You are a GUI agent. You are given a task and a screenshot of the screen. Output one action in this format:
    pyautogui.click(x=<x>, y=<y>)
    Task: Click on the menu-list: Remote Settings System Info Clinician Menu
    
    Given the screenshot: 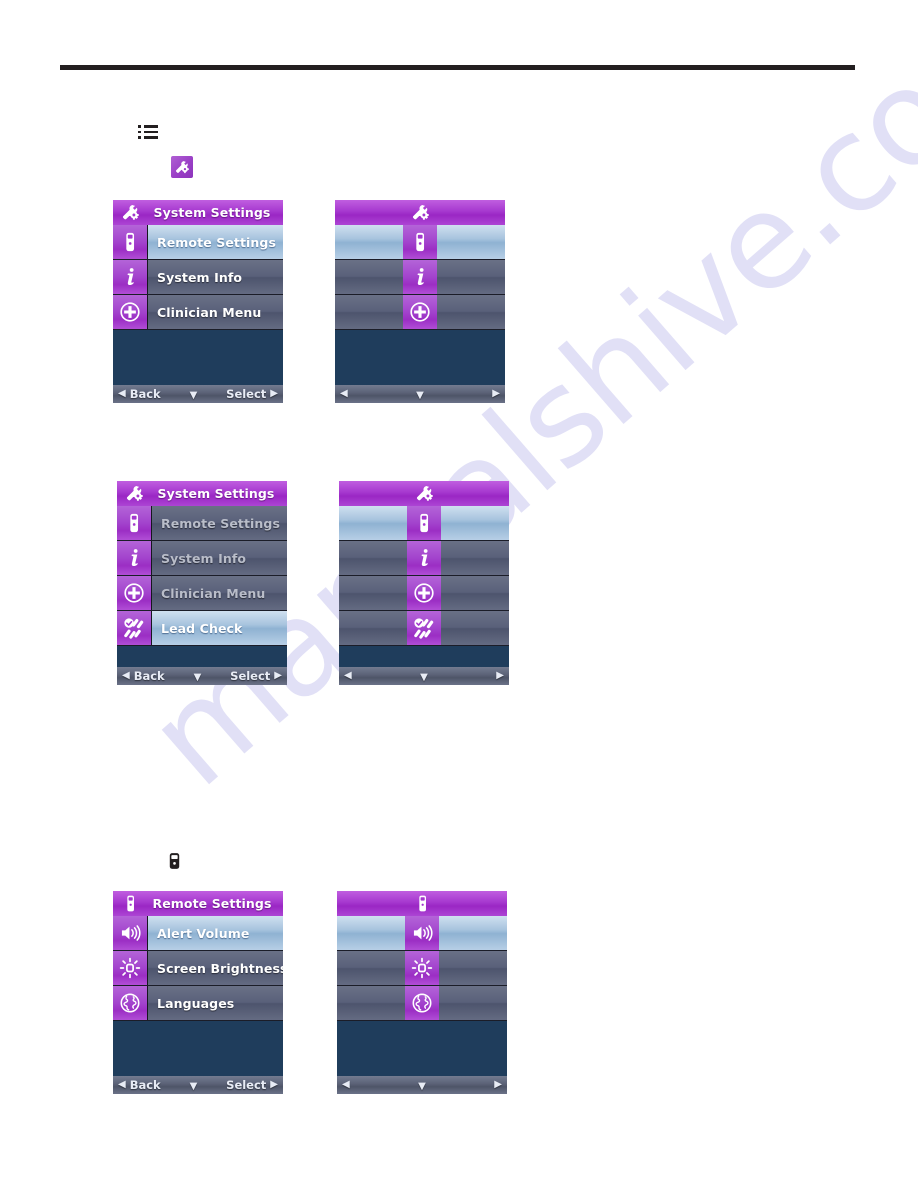 What is the action you would take?
    pyautogui.click(x=198, y=277)
    